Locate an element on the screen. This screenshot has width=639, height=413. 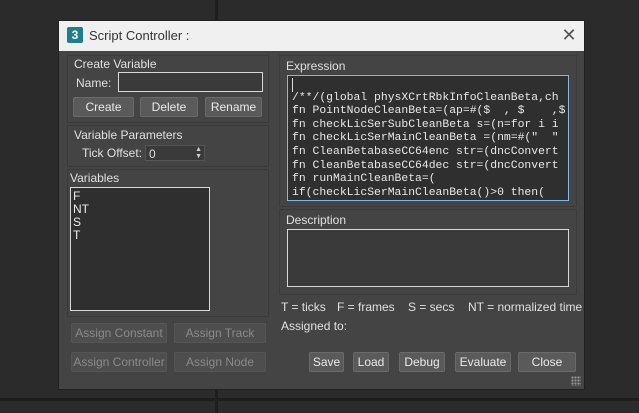
window-title: Script Controller : is located at coordinates (139, 35).